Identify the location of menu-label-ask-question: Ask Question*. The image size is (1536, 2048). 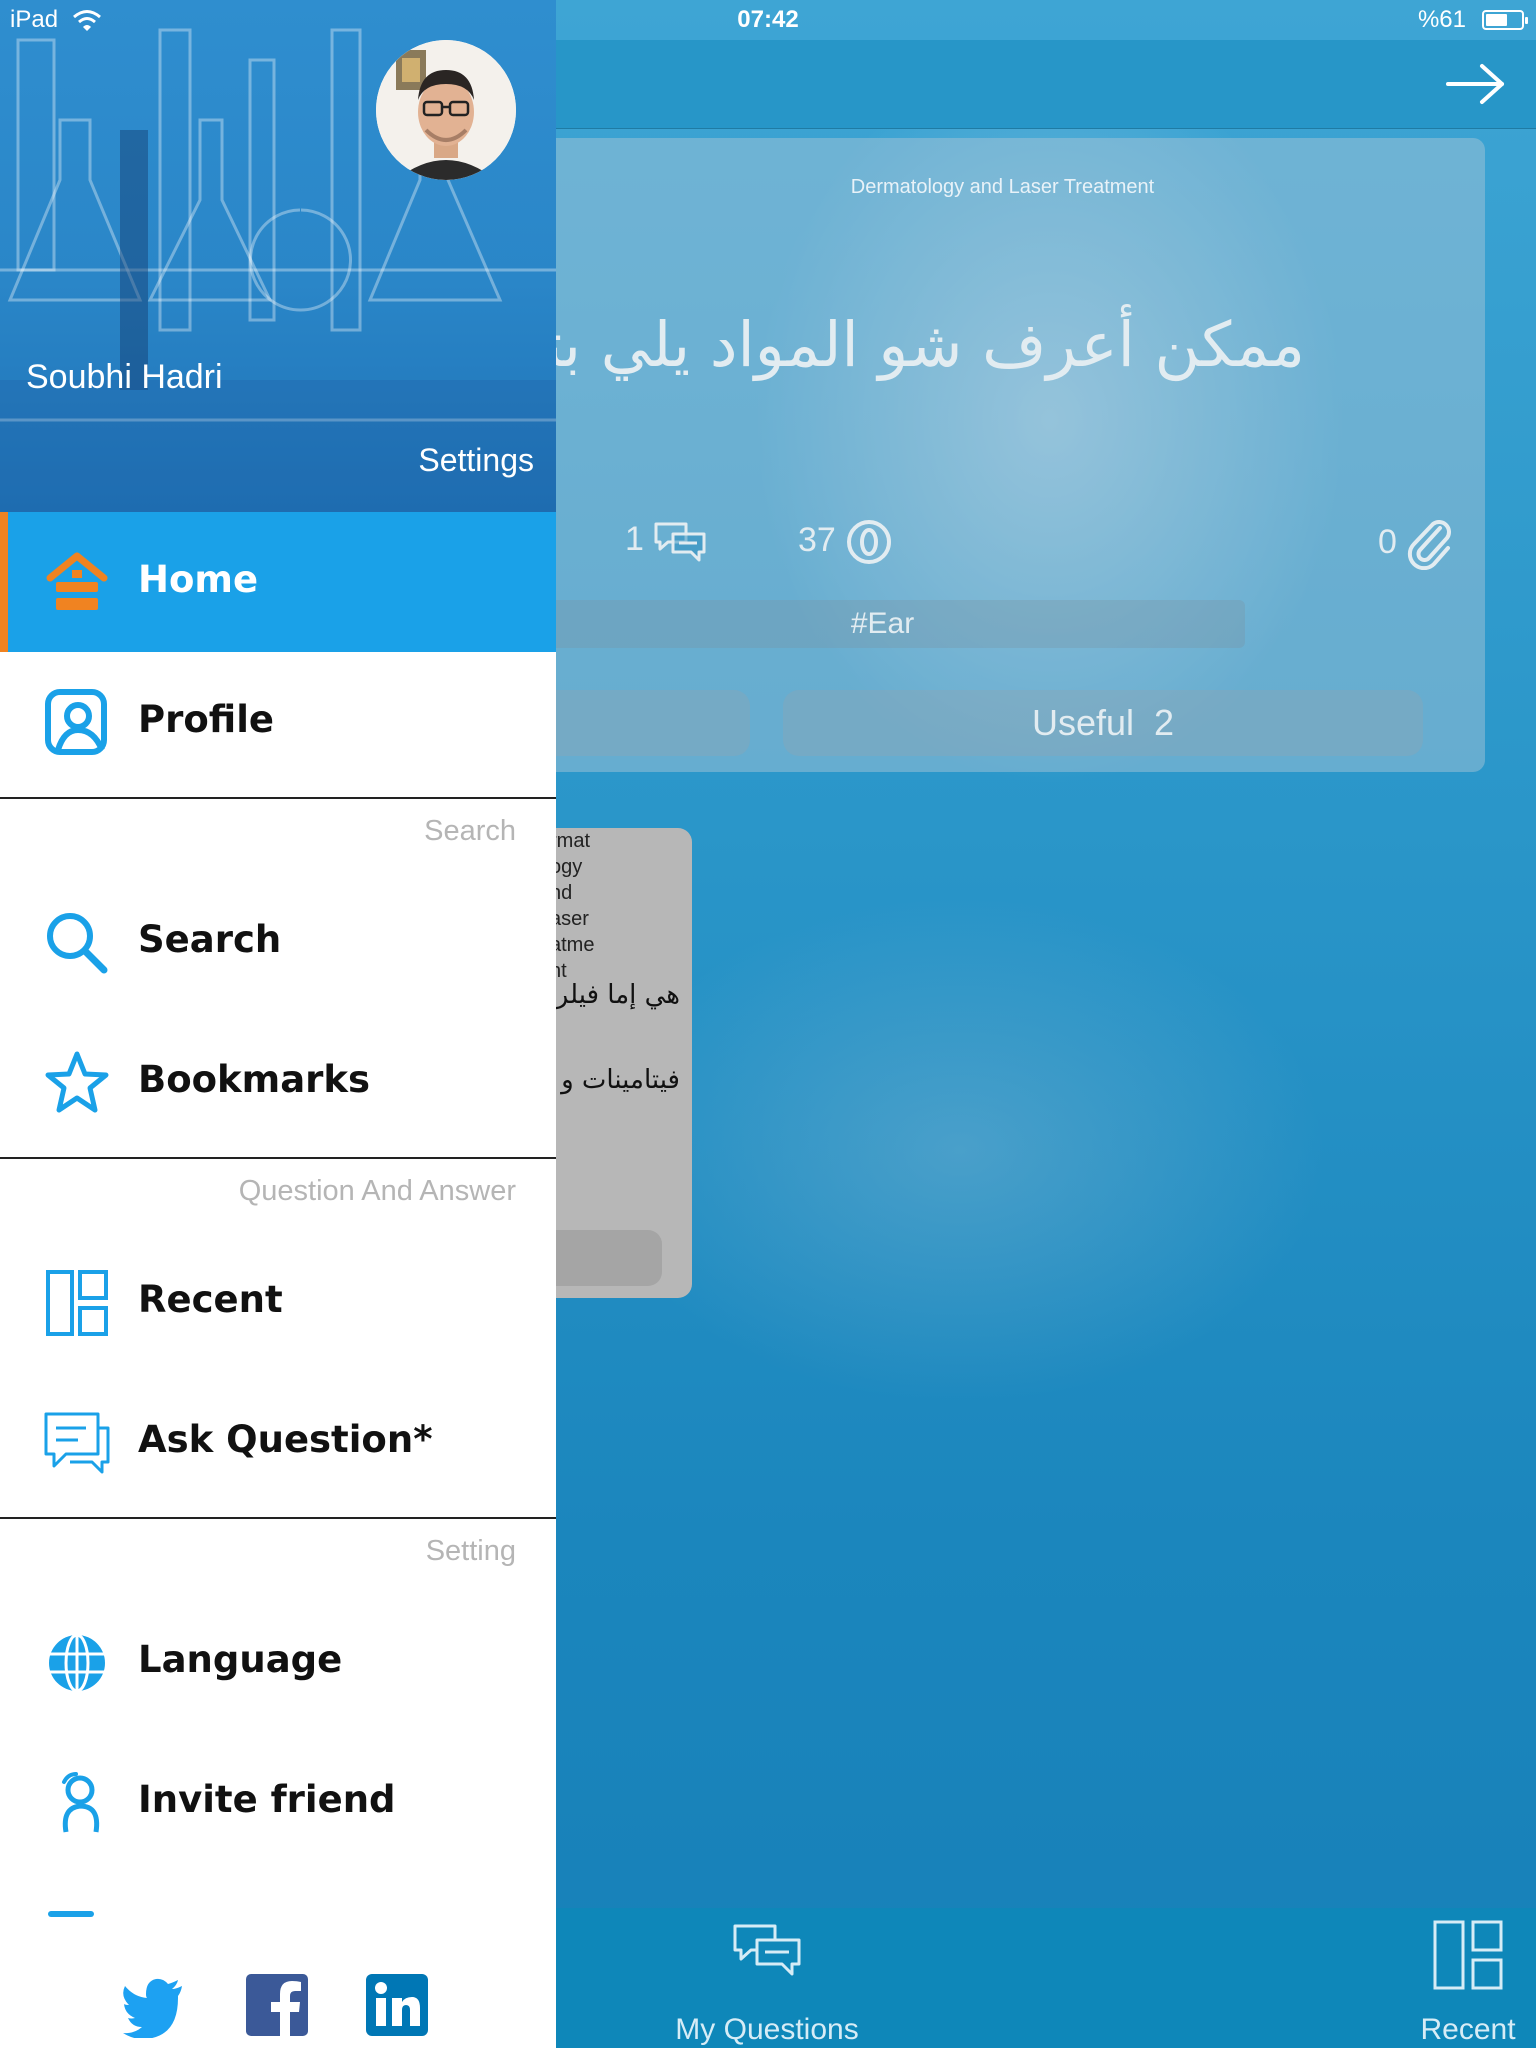
(285, 1439).